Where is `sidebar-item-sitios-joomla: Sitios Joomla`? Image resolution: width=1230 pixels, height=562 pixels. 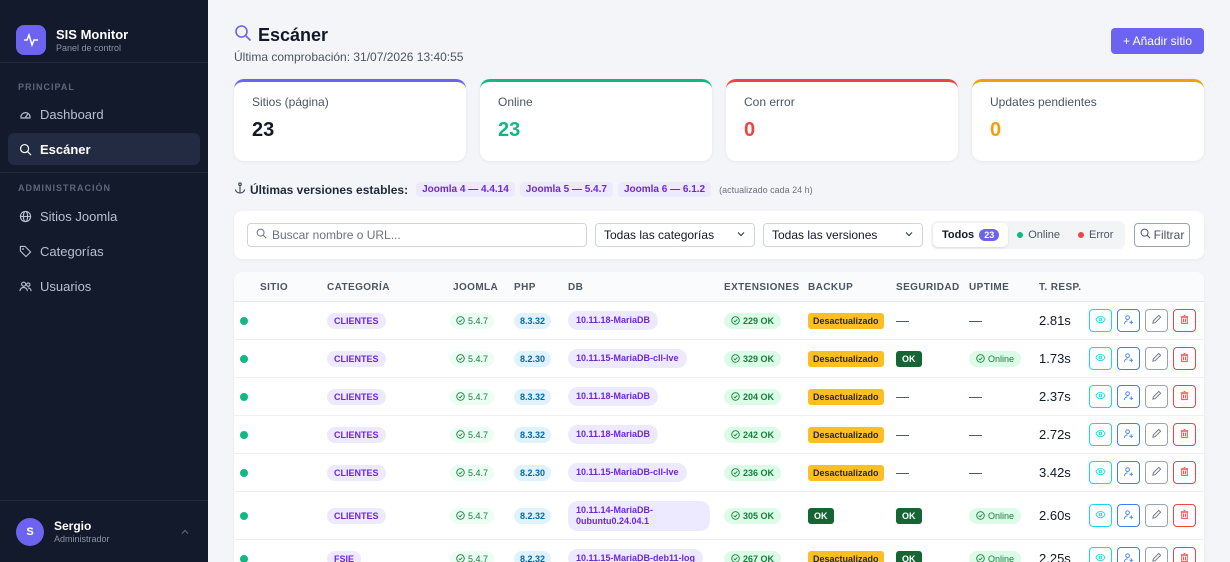 sidebar-item-sitios-joomla: Sitios Joomla is located at coordinates (104, 216).